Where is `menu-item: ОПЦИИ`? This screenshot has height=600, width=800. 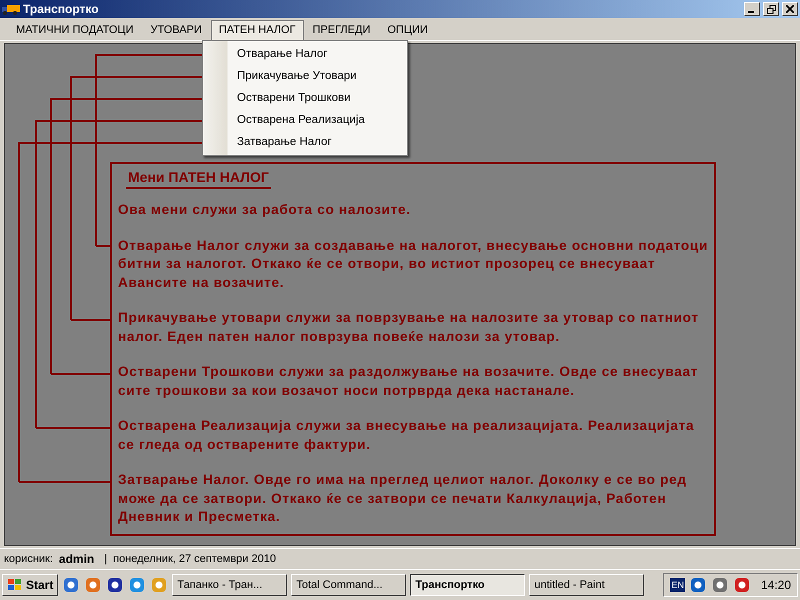
menu-item: ОПЦИИ is located at coordinates (407, 30).